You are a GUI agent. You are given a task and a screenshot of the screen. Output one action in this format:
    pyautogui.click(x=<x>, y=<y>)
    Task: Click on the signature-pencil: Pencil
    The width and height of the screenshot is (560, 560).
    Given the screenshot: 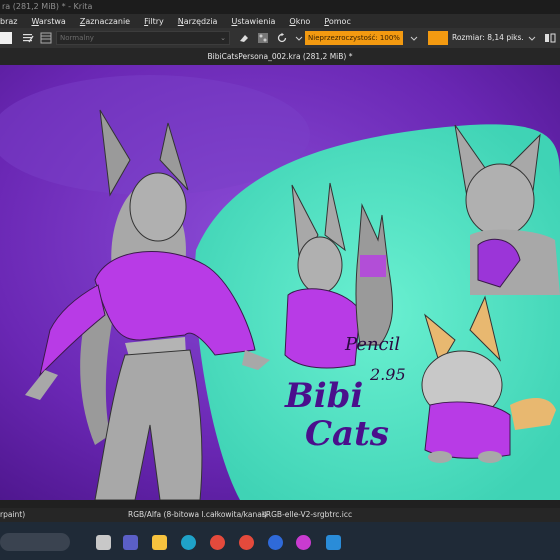 What is the action you would take?
    pyautogui.click(x=372, y=344)
    